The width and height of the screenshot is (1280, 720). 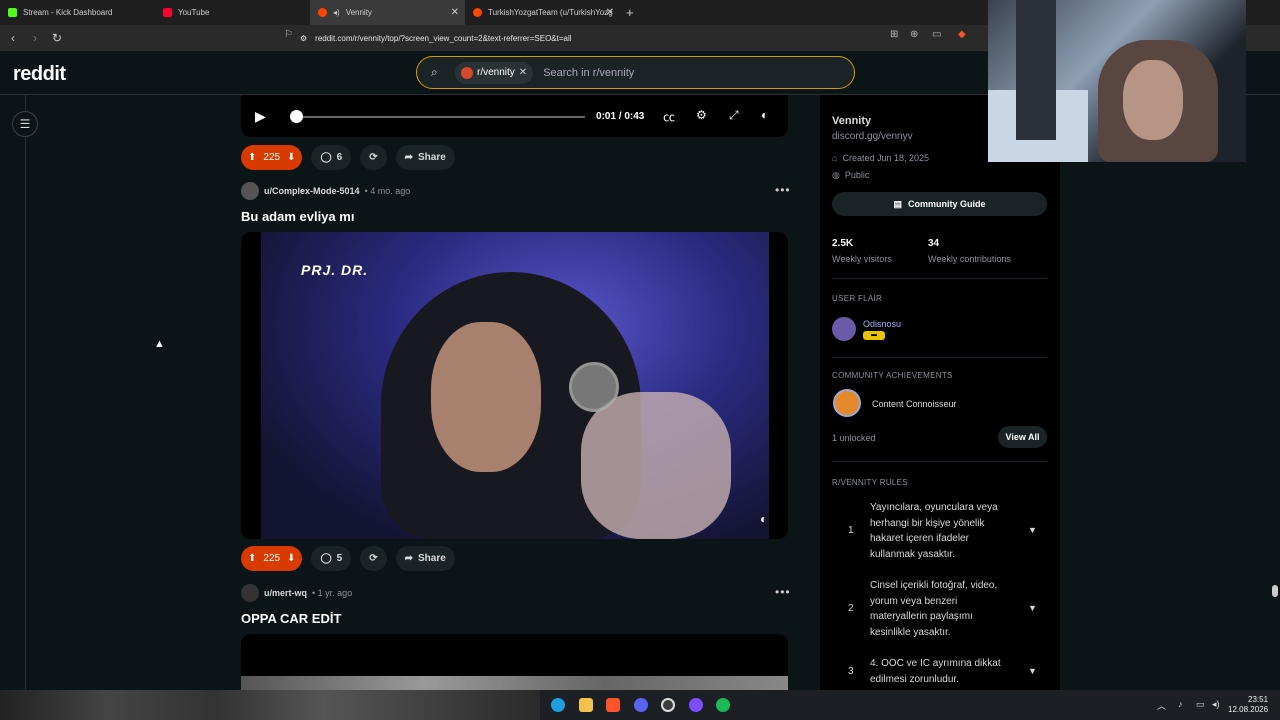 I want to click on share-icon: ➦, so click(x=409, y=157).